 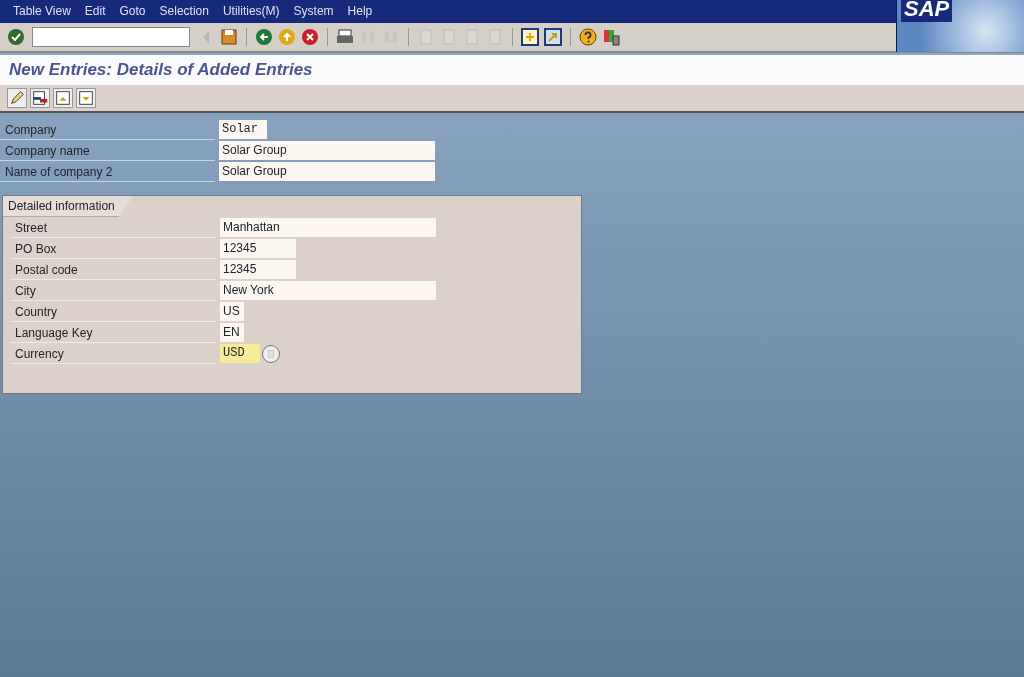 What do you see at coordinates (17, 98) in the screenshot?
I see `pencil-icon` at bounding box center [17, 98].